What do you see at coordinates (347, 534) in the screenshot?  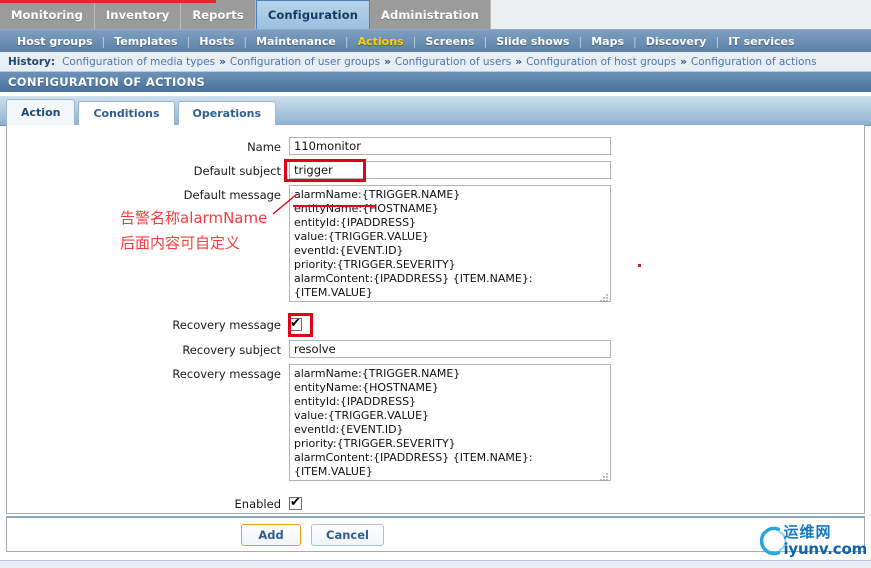 I see `cancel-button: Cancel` at bounding box center [347, 534].